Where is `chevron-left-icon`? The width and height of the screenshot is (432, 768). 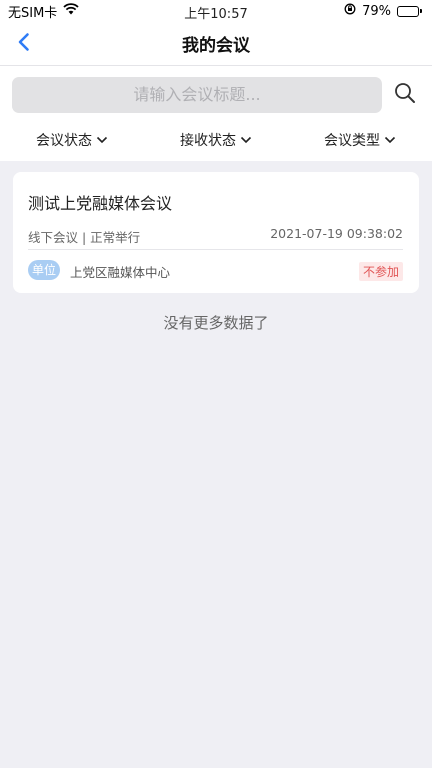
chevron-left-icon is located at coordinates (24, 44).